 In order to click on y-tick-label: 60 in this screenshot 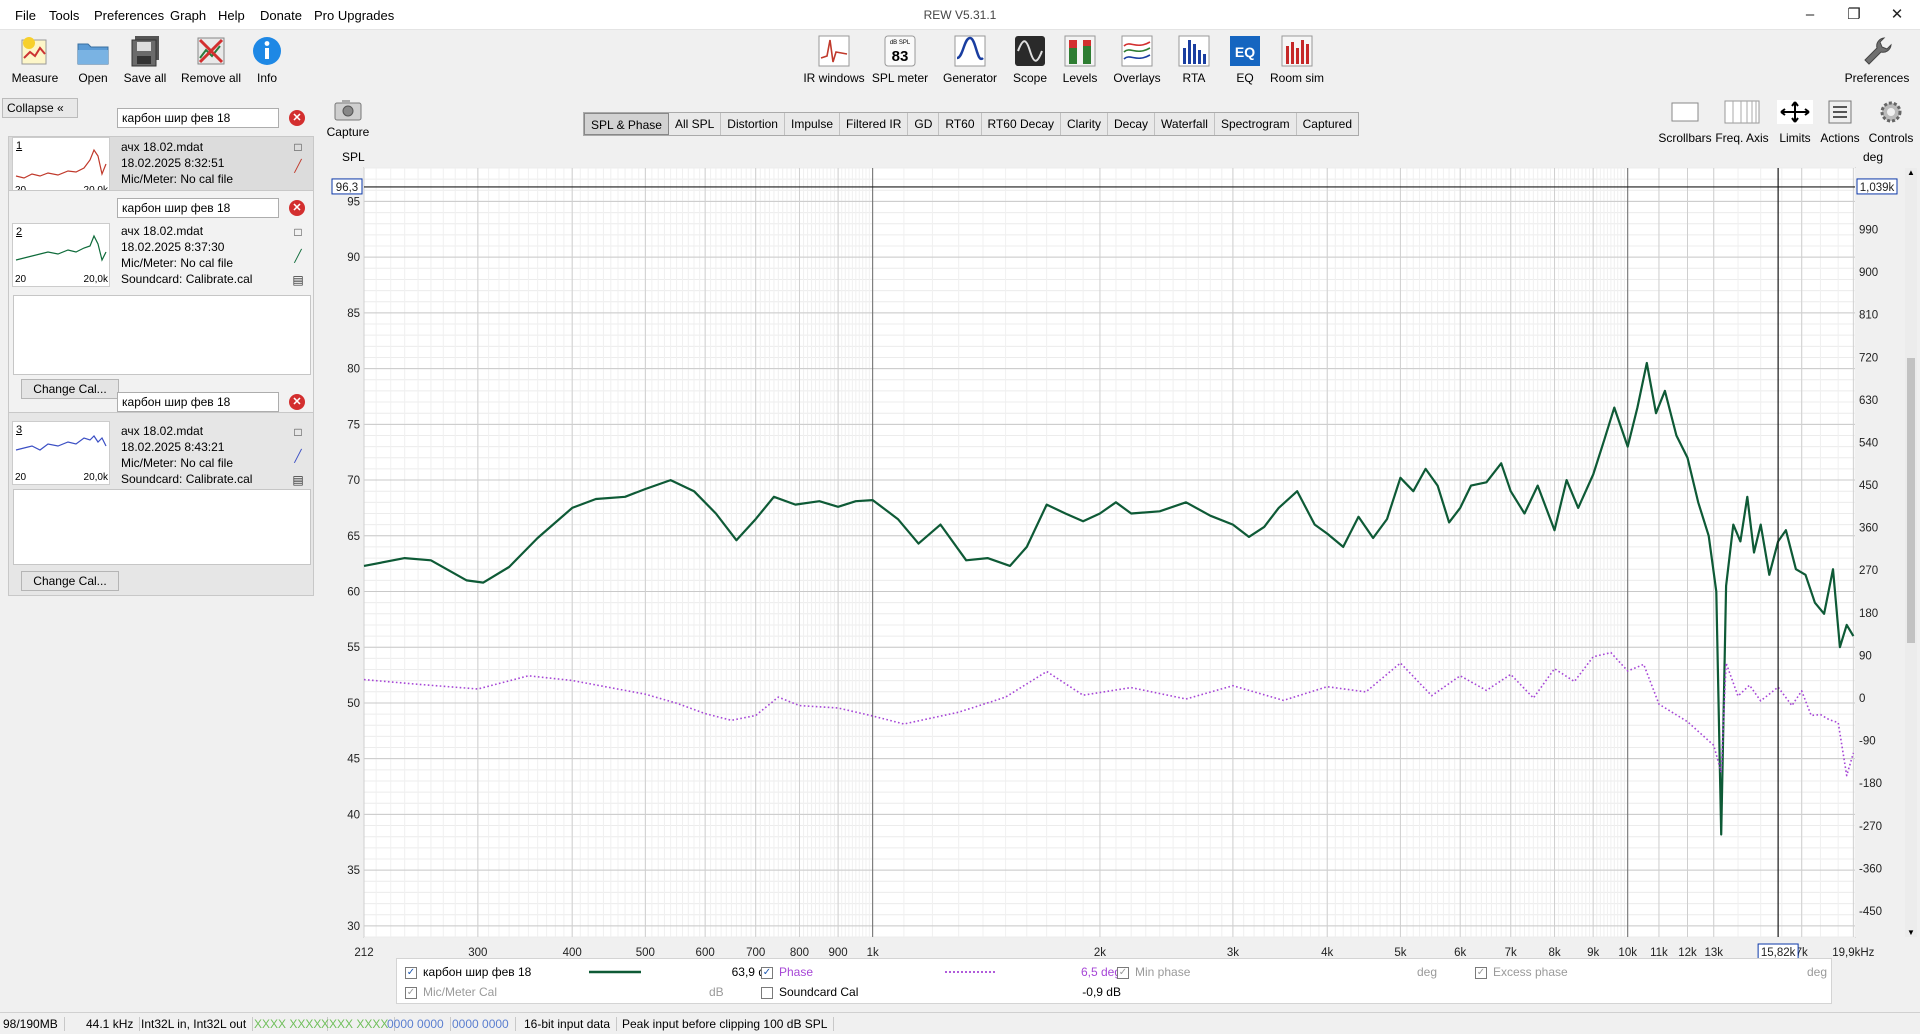, I will do `click(353, 593)`.